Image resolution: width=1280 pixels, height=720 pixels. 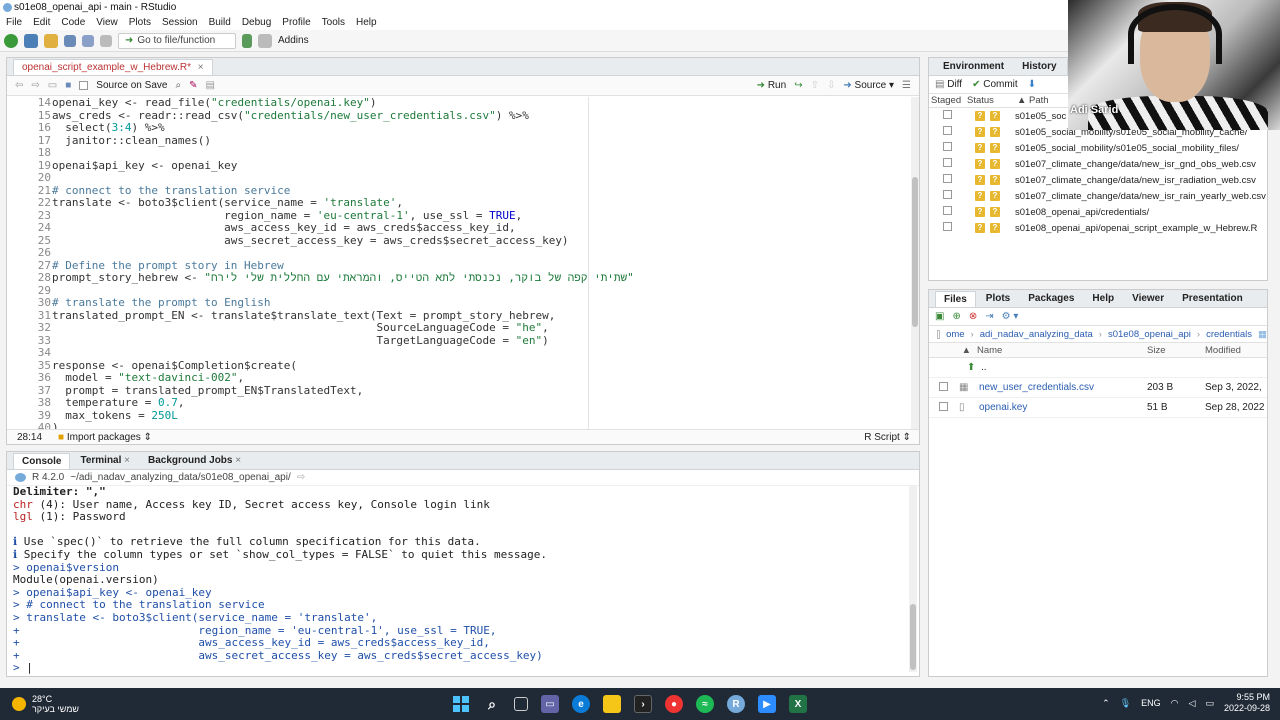 What do you see at coordinates (35, 85) in the screenshot?
I see `forward-arrow-icon: ⇨` at bounding box center [35, 85].